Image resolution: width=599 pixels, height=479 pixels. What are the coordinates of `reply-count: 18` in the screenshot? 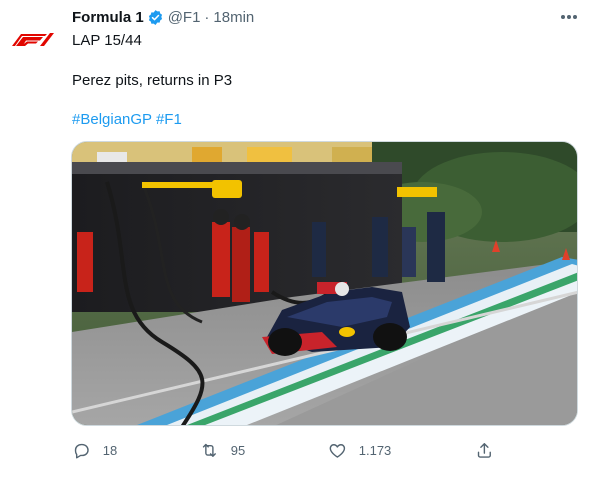 It's located at (110, 450).